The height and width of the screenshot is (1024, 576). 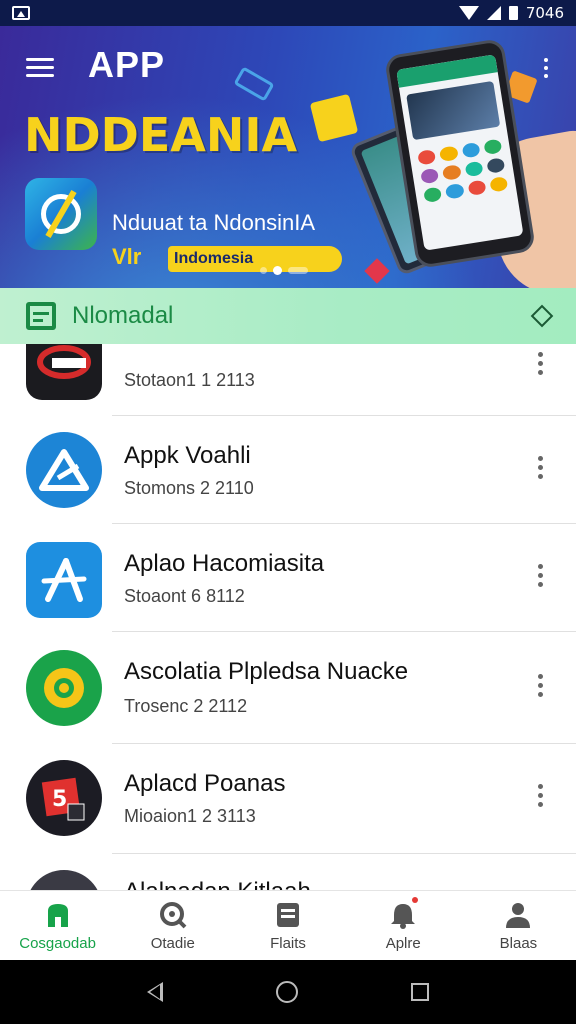 I want to click on app-meta: Mioaion1 2 3113, so click(x=190, y=816).